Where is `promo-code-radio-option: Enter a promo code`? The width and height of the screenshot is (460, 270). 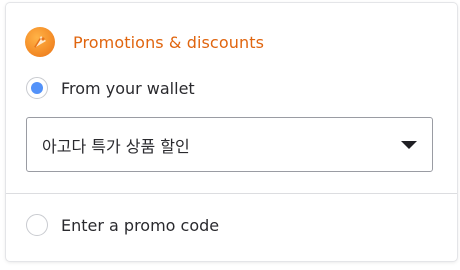 promo-code-radio-option: Enter a promo code is located at coordinates (122, 225).